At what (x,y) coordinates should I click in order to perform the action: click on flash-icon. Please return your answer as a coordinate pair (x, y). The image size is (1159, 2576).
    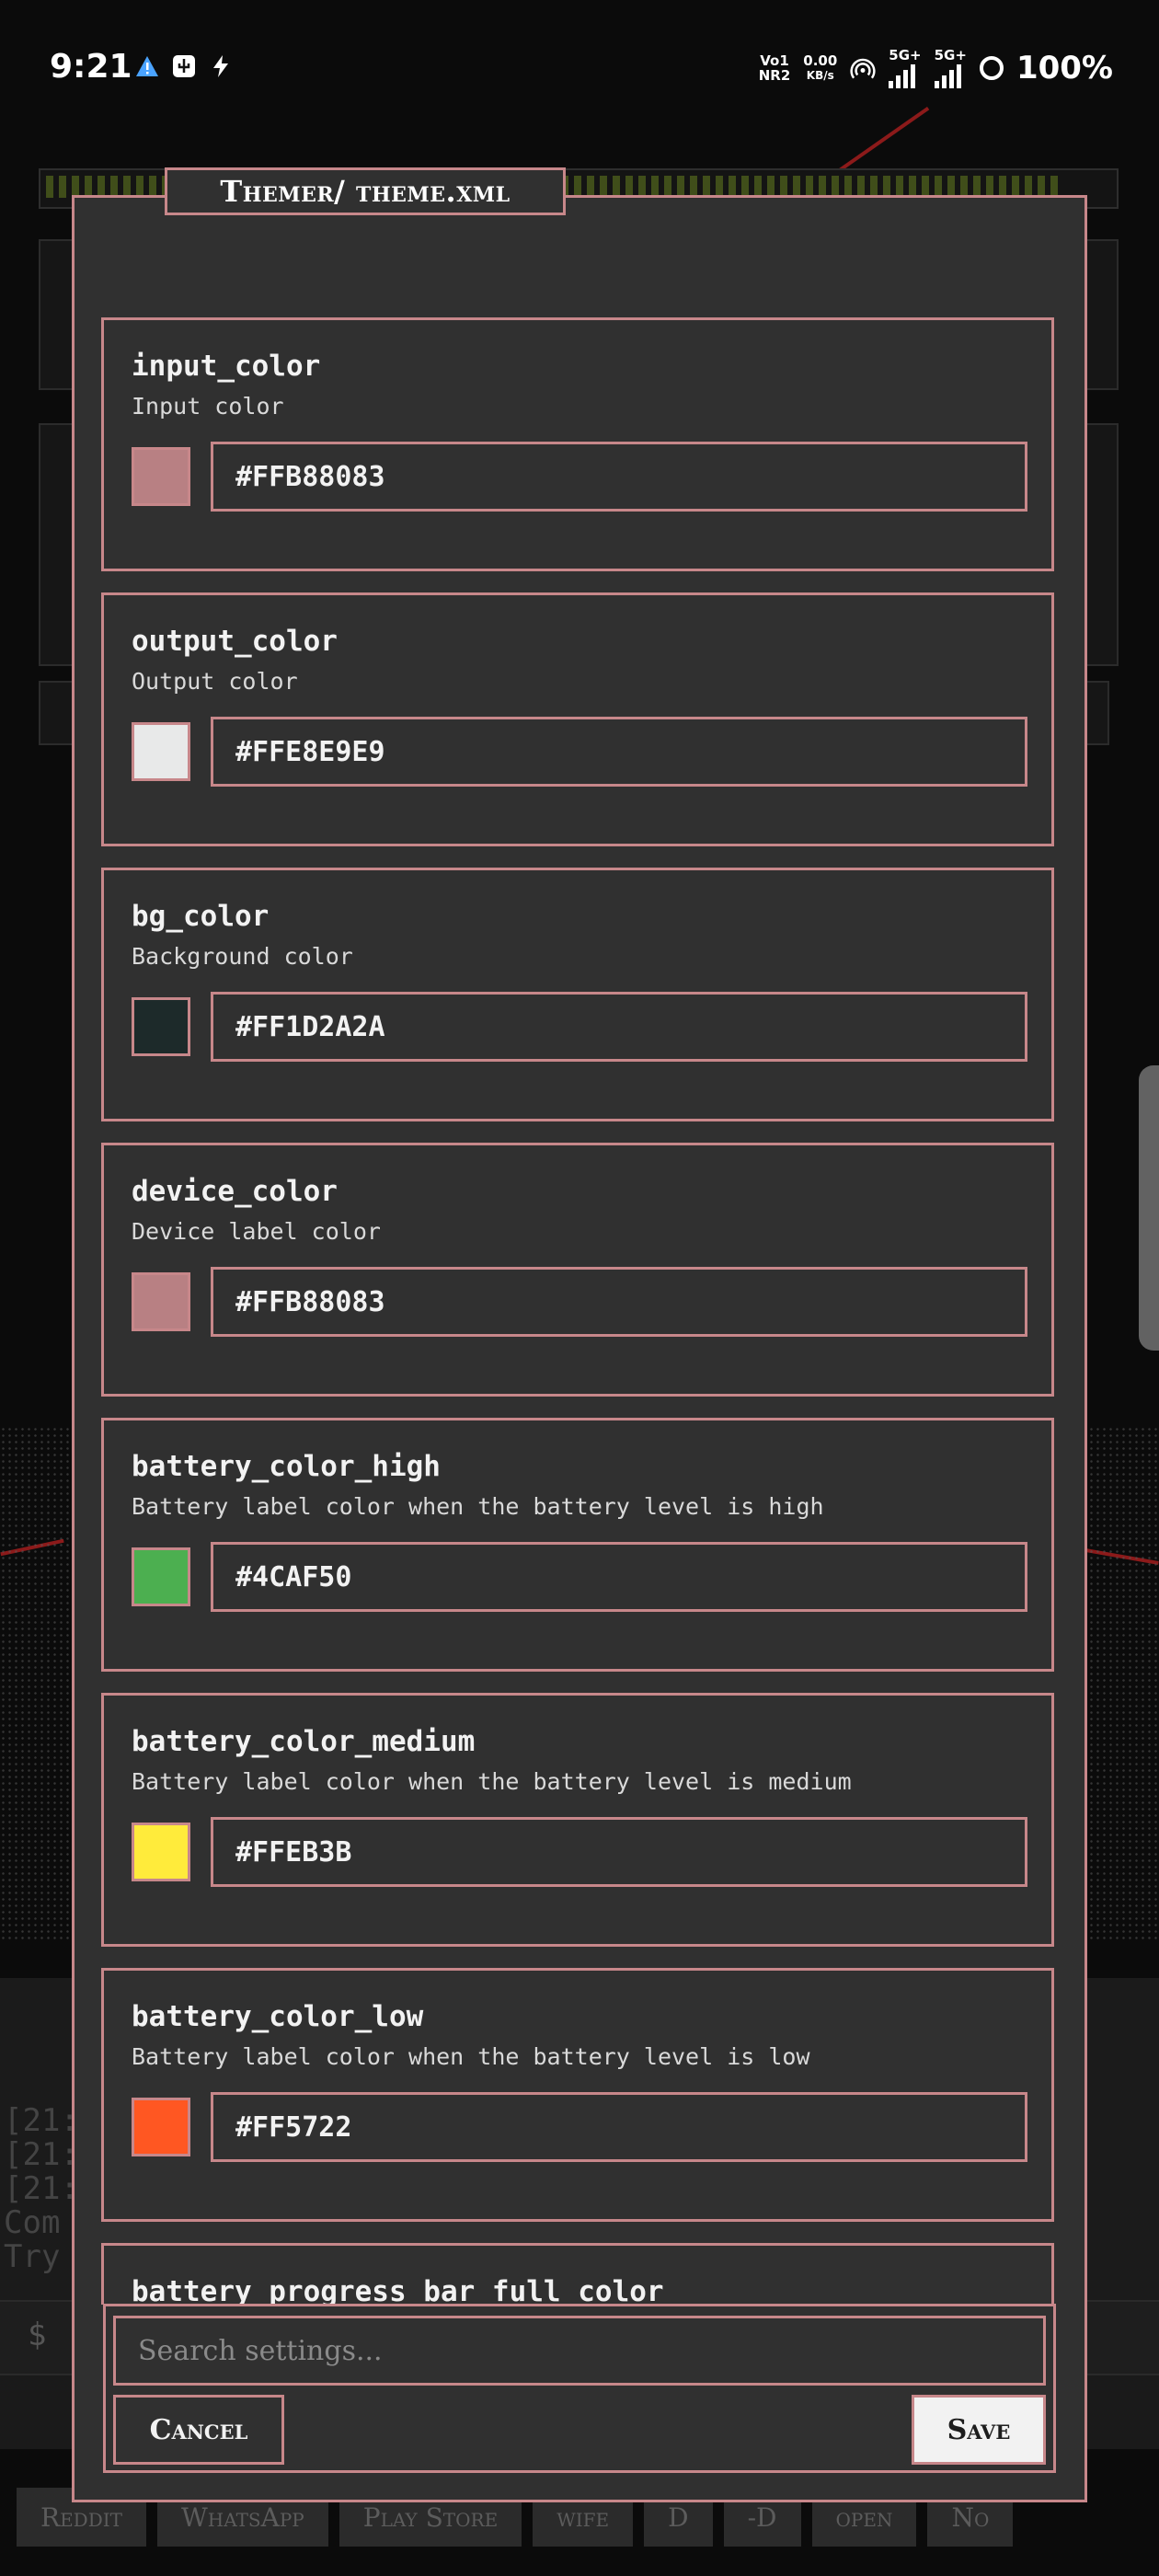
    Looking at the image, I should click on (221, 66).